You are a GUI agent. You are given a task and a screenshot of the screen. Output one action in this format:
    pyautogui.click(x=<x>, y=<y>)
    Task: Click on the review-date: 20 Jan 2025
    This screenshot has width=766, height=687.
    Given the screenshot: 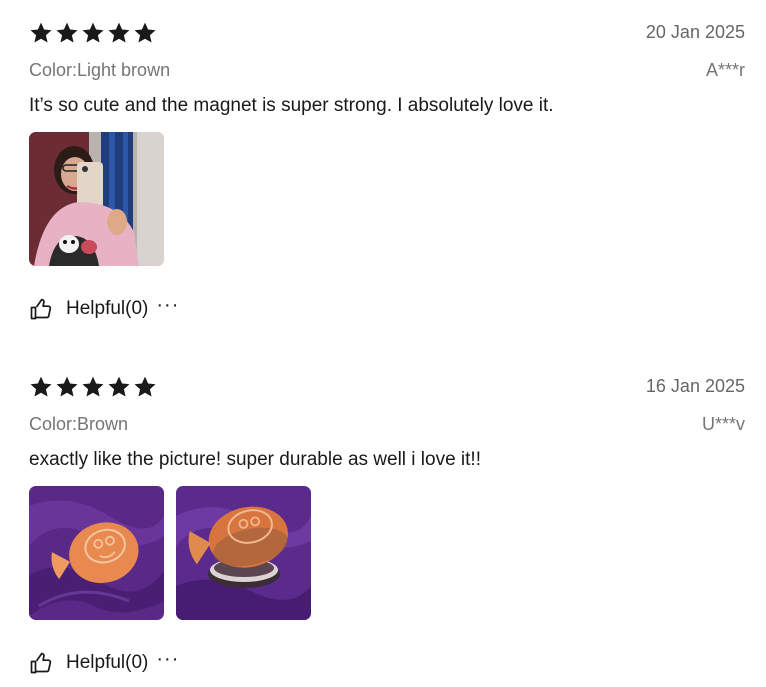 What is the action you would take?
    pyautogui.click(x=695, y=32)
    